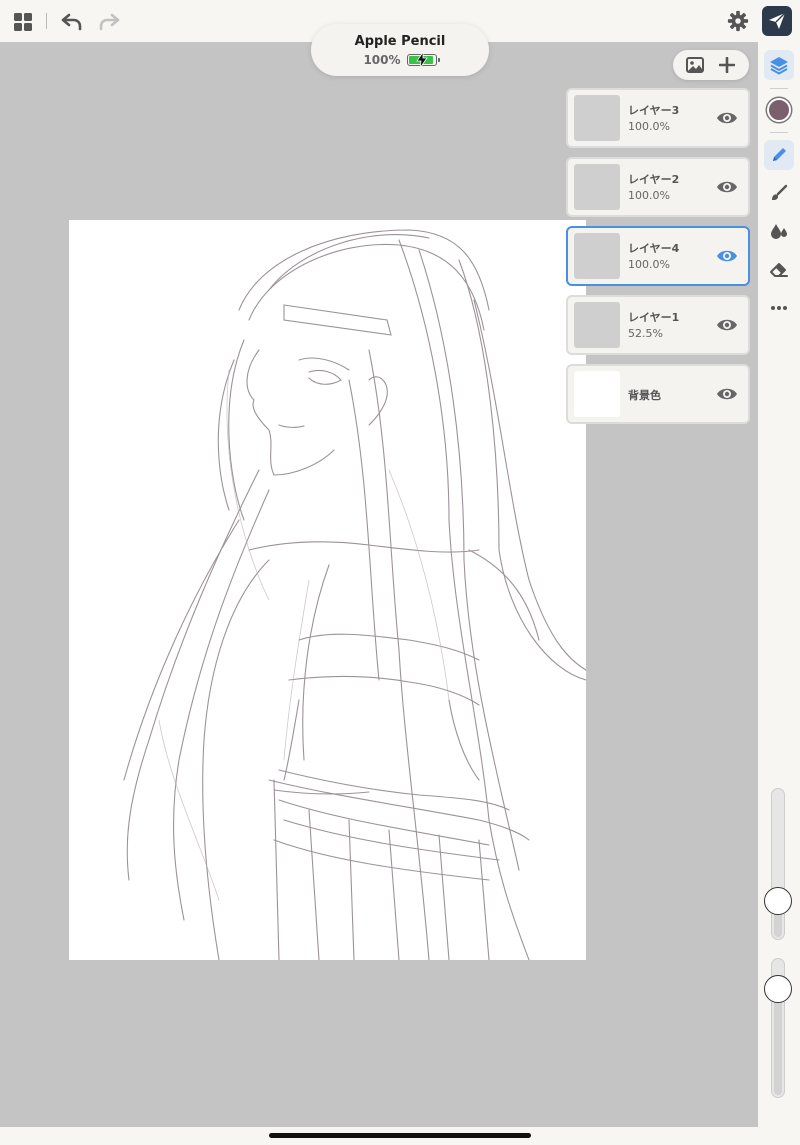 The width and height of the screenshot is (800, 1145). What do you see at coordinates (778, 1042) in the screenshot?
I see `brush-opacity-fill` at bounding box center [778, 1042].